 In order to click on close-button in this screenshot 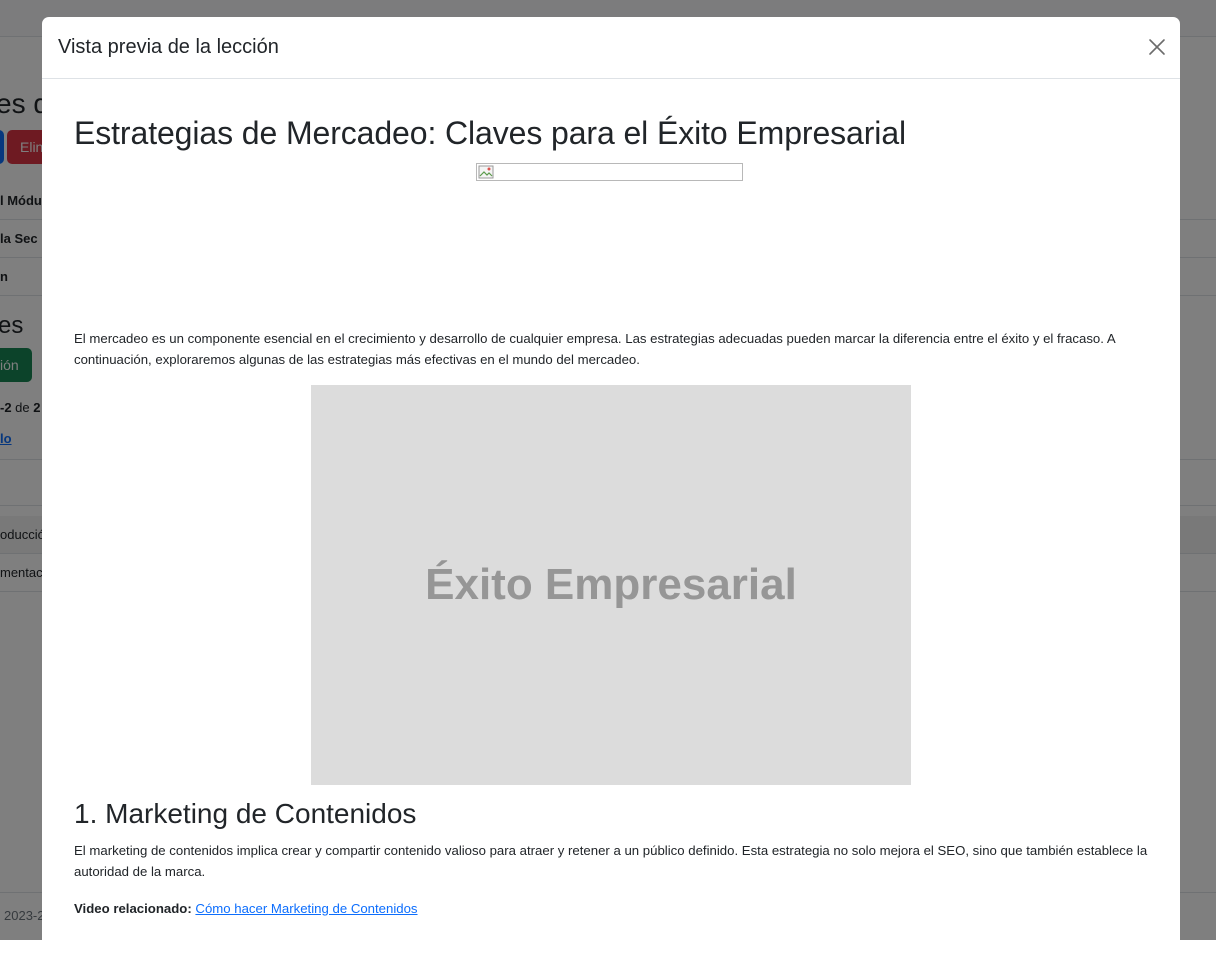, I will do `click(1157, 47)`.